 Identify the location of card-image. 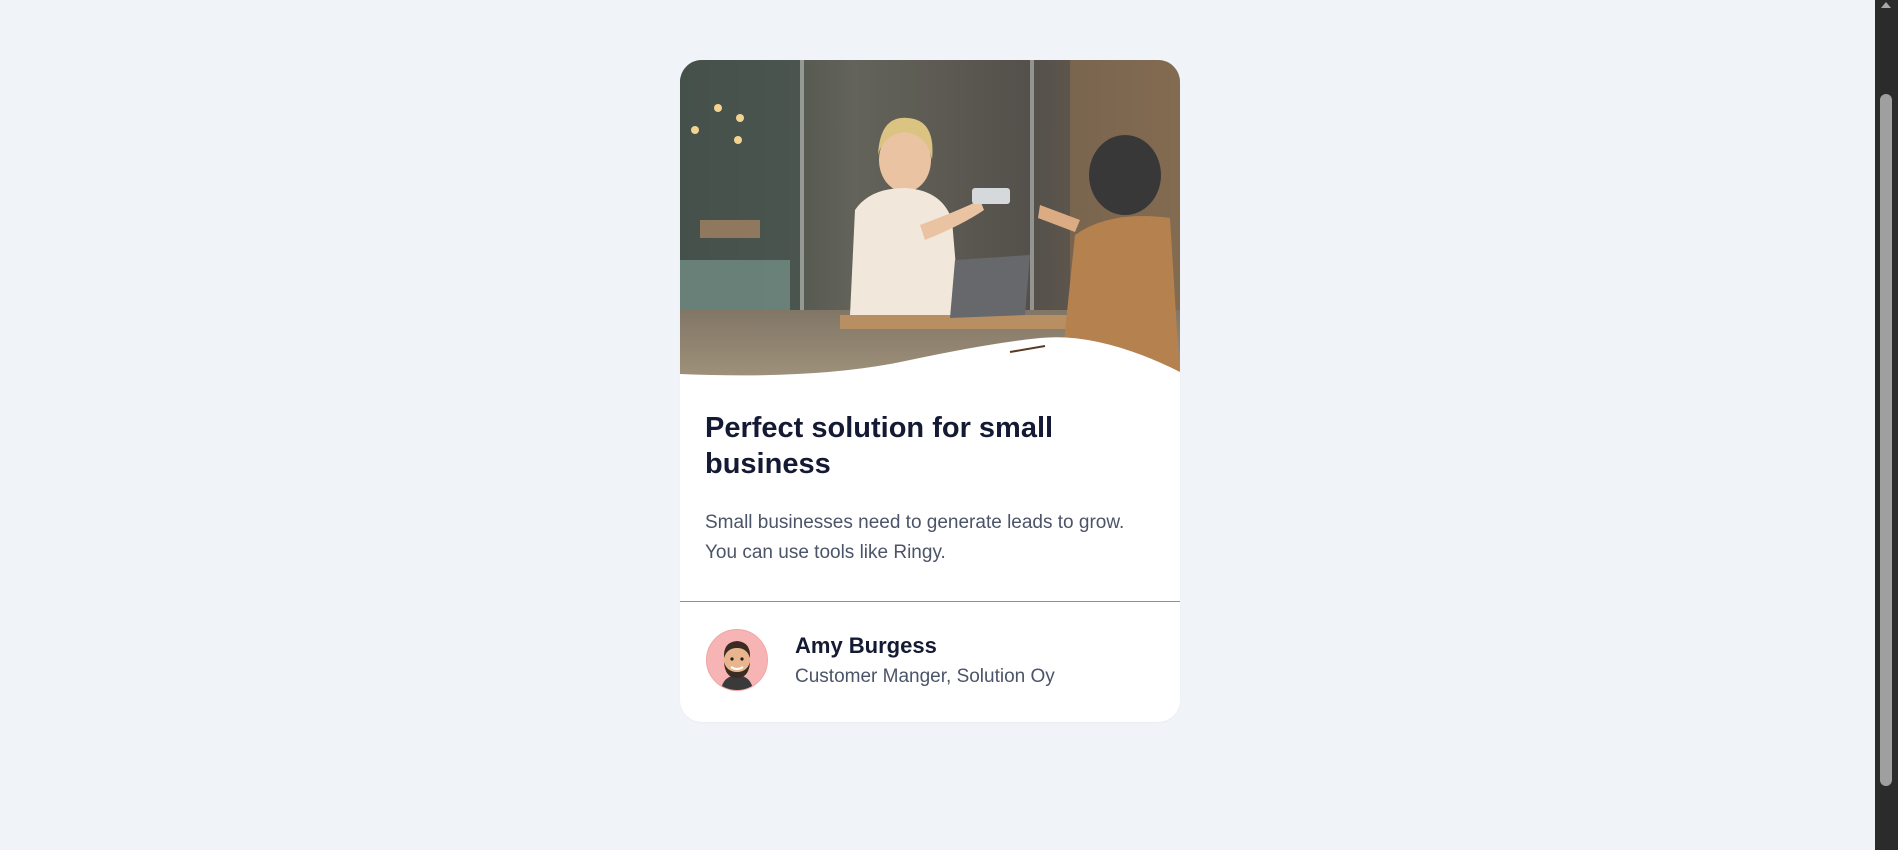
(930, 220).